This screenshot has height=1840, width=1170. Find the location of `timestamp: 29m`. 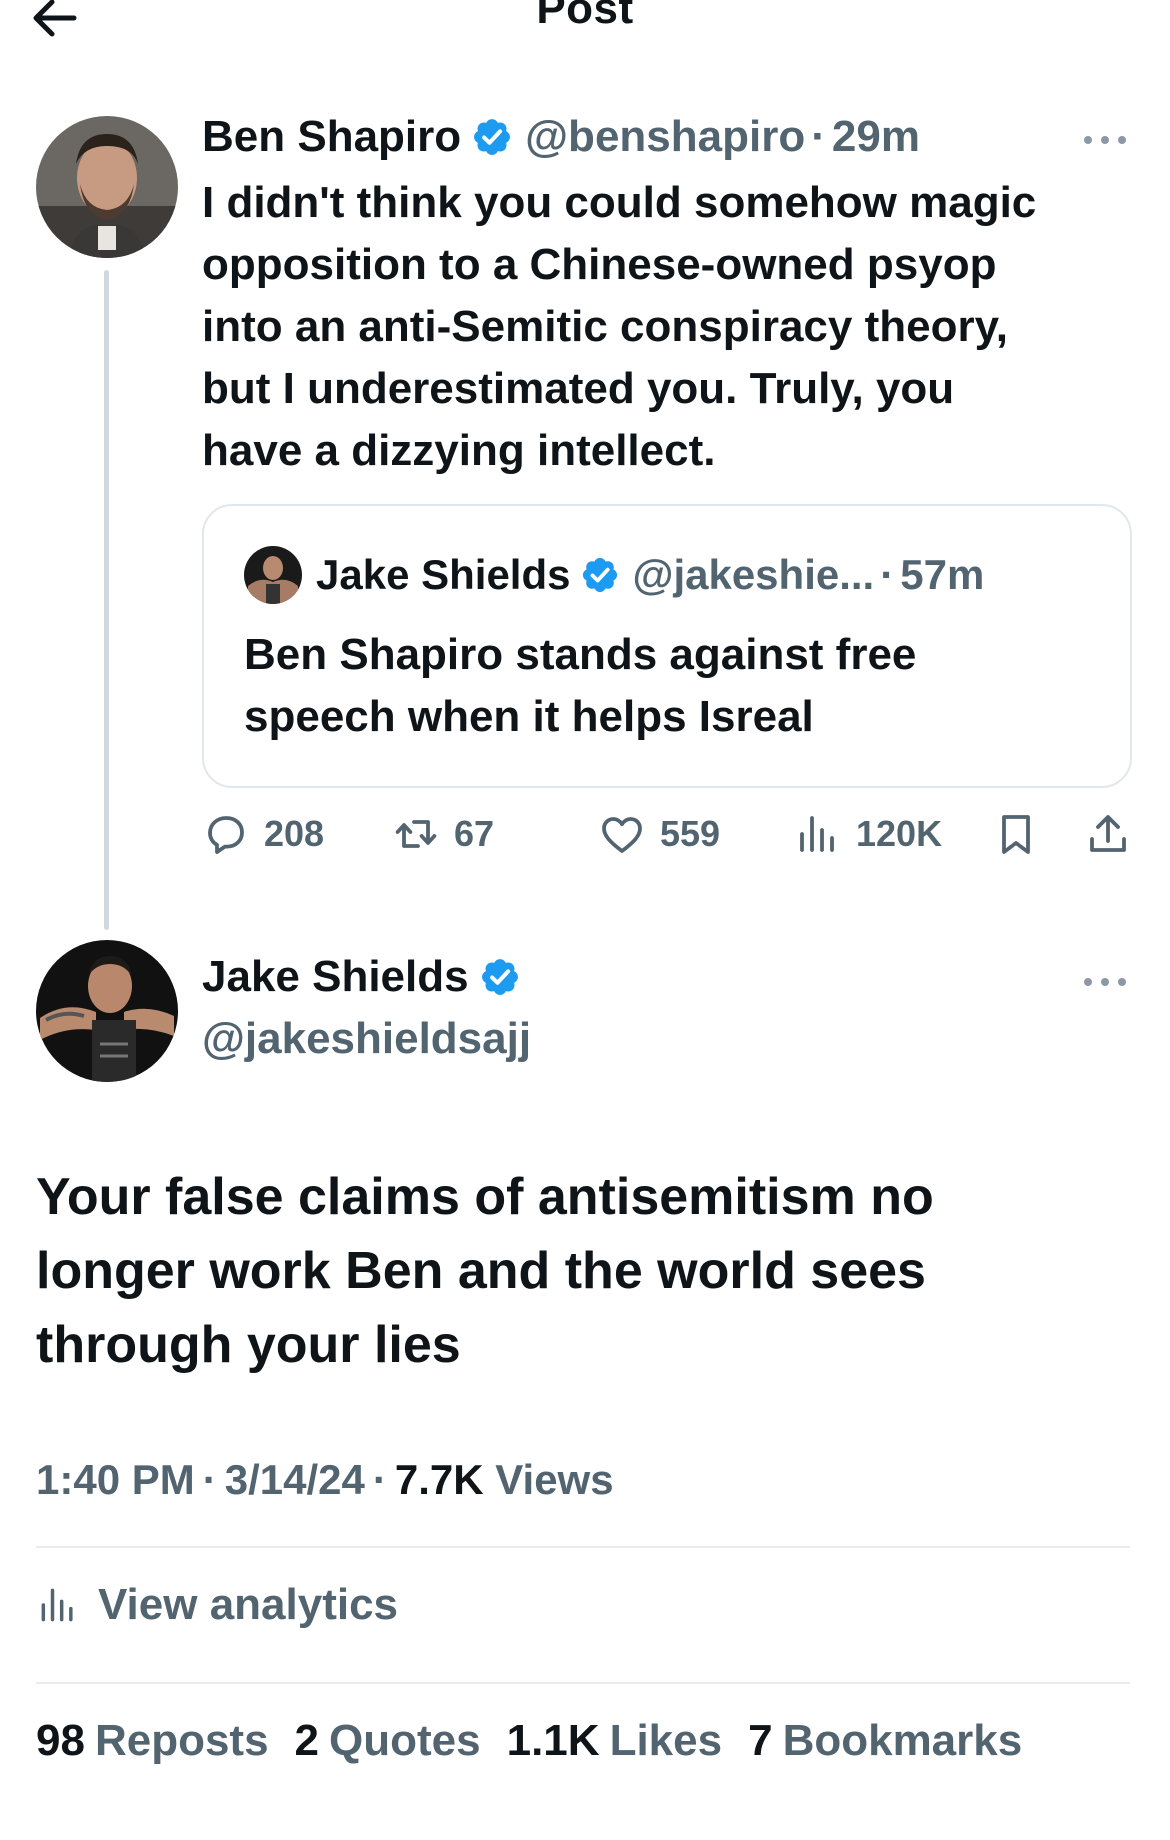

timestamp: 29m is located at coordinates (876, 137).